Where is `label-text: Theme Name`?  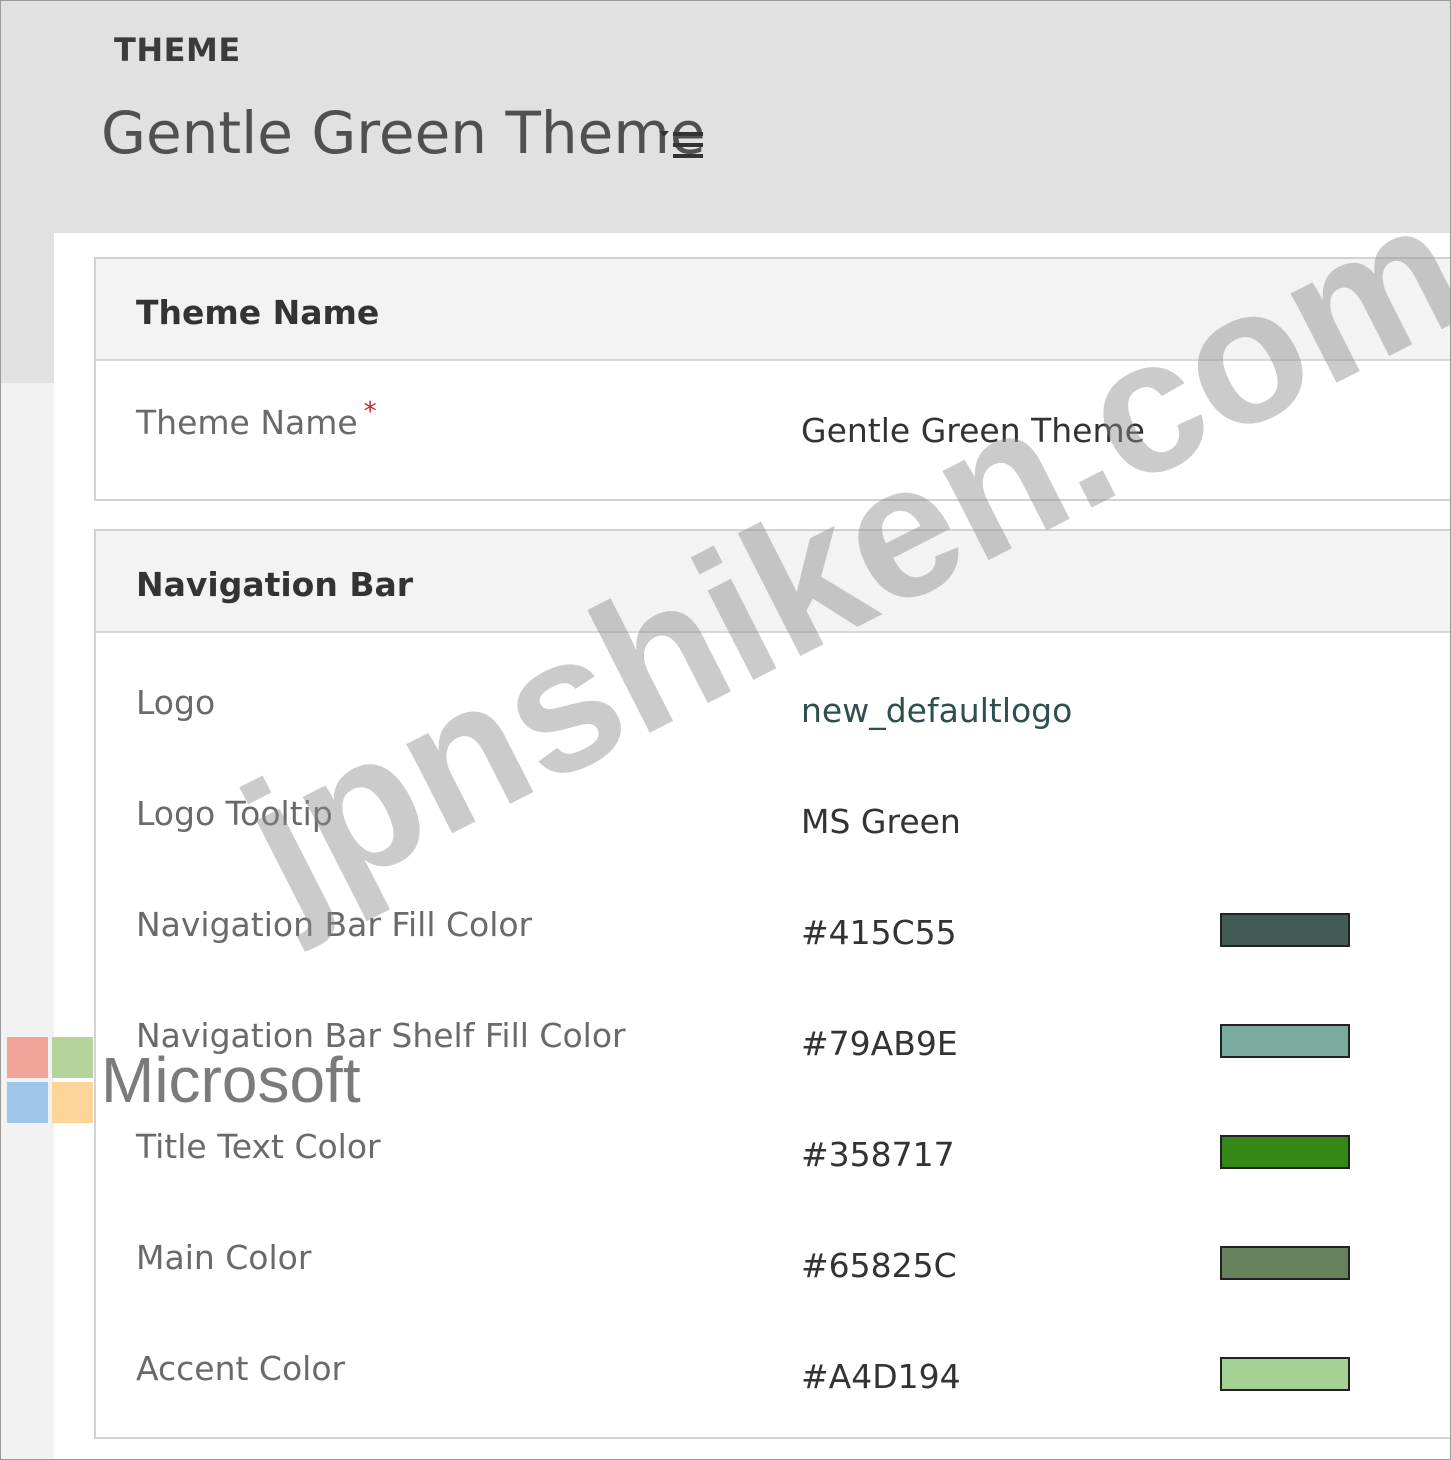 label-text: Theme Name is located at coordinates (247, 422).